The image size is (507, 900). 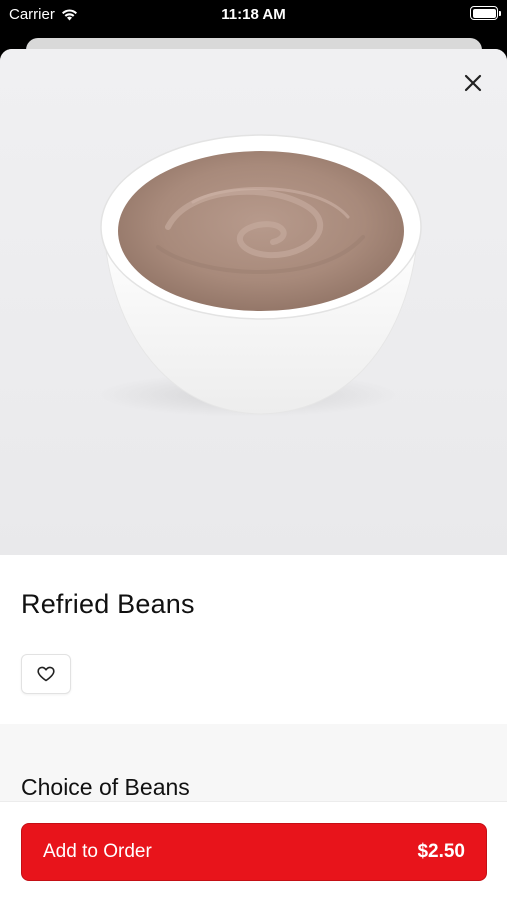 I want to click on close-icon, so click(x=473, y=83).